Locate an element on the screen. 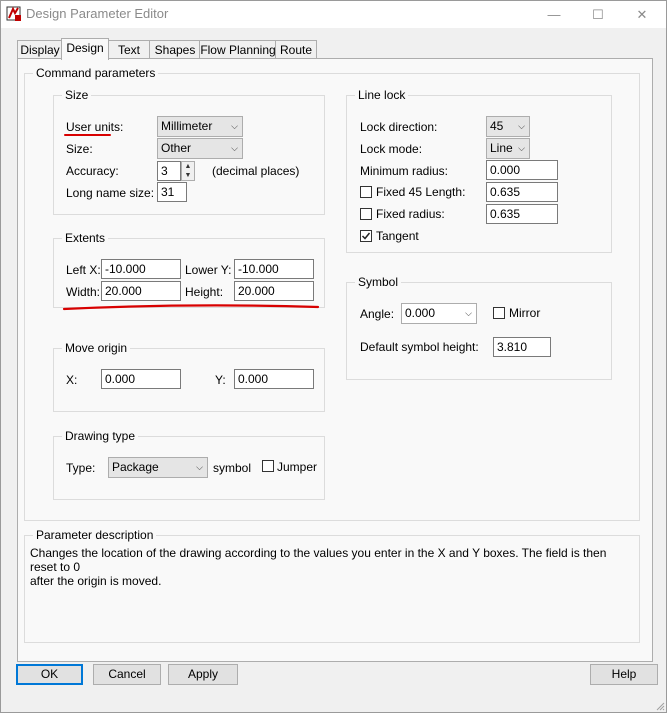  user-units-value: Millimeter is located at coordinates (187, 126).